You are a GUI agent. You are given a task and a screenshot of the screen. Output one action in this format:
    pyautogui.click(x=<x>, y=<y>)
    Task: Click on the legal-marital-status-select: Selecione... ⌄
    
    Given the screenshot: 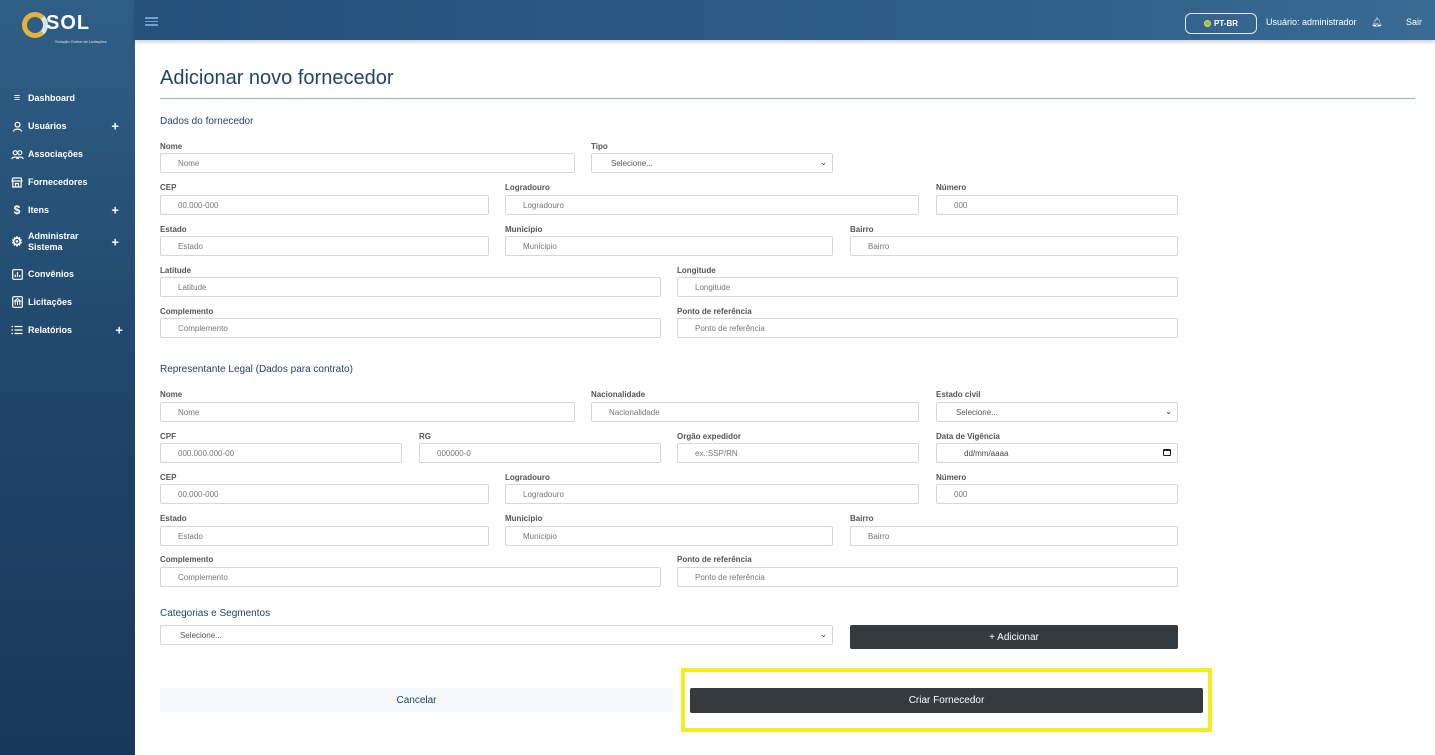 What is the action you would take?
    pyautogui.click(x=1057, y=412)
    